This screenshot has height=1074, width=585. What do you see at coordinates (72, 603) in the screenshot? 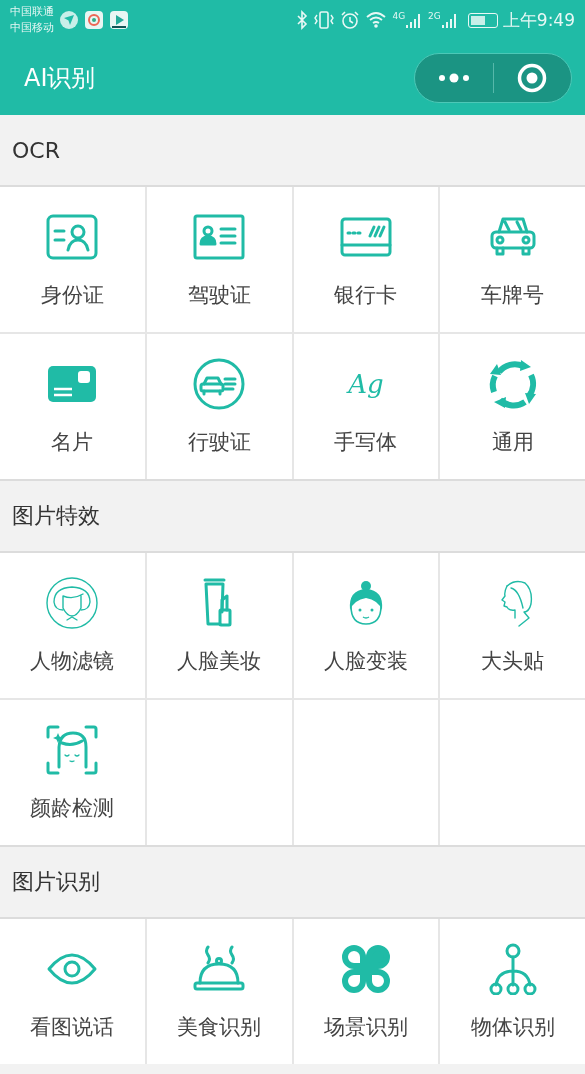
I see `woman-face-icon` at bounding box center [72, 603].